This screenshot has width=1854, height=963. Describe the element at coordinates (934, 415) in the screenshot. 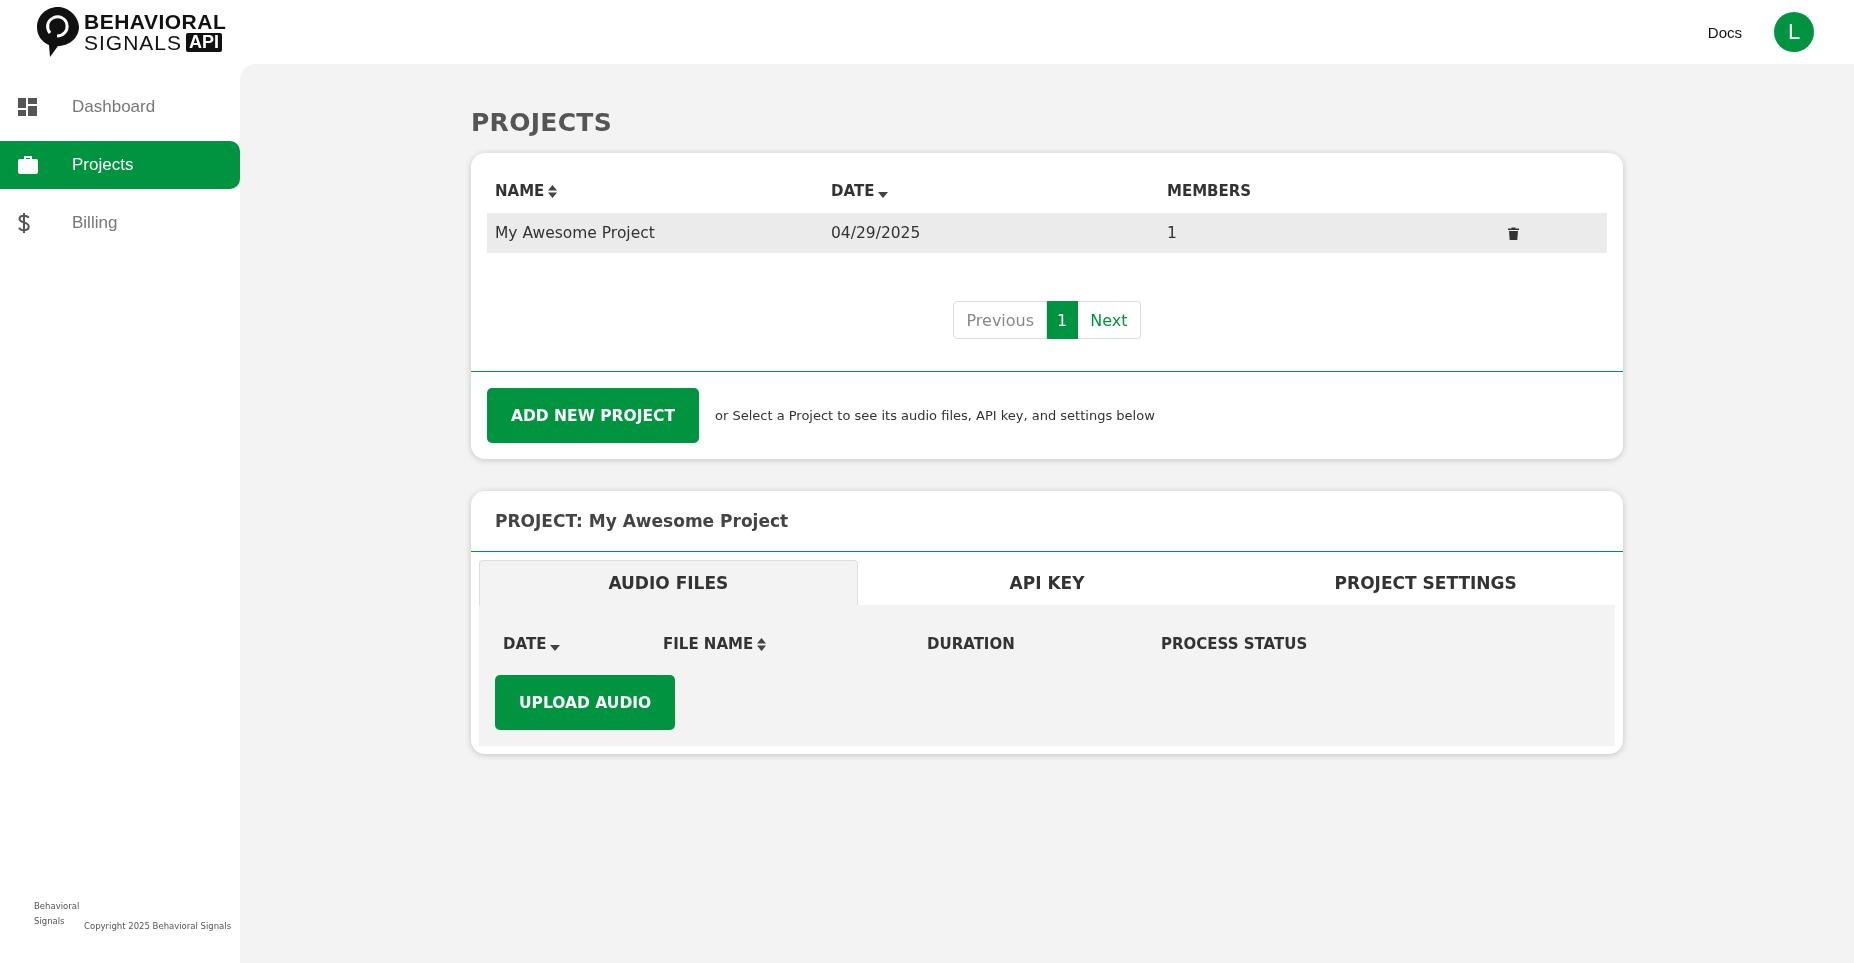

I see `hint-text: or Select a Project to see its audio files, API key, and settings below` at that location.